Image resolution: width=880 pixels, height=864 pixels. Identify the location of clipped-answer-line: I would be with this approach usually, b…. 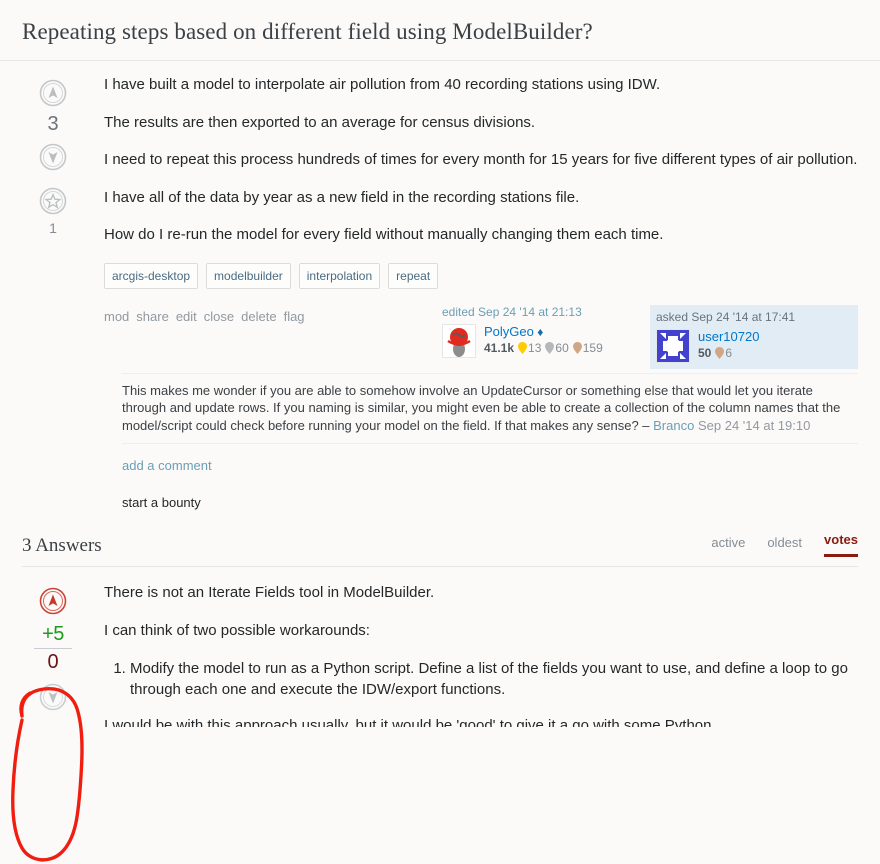
(408, 722).